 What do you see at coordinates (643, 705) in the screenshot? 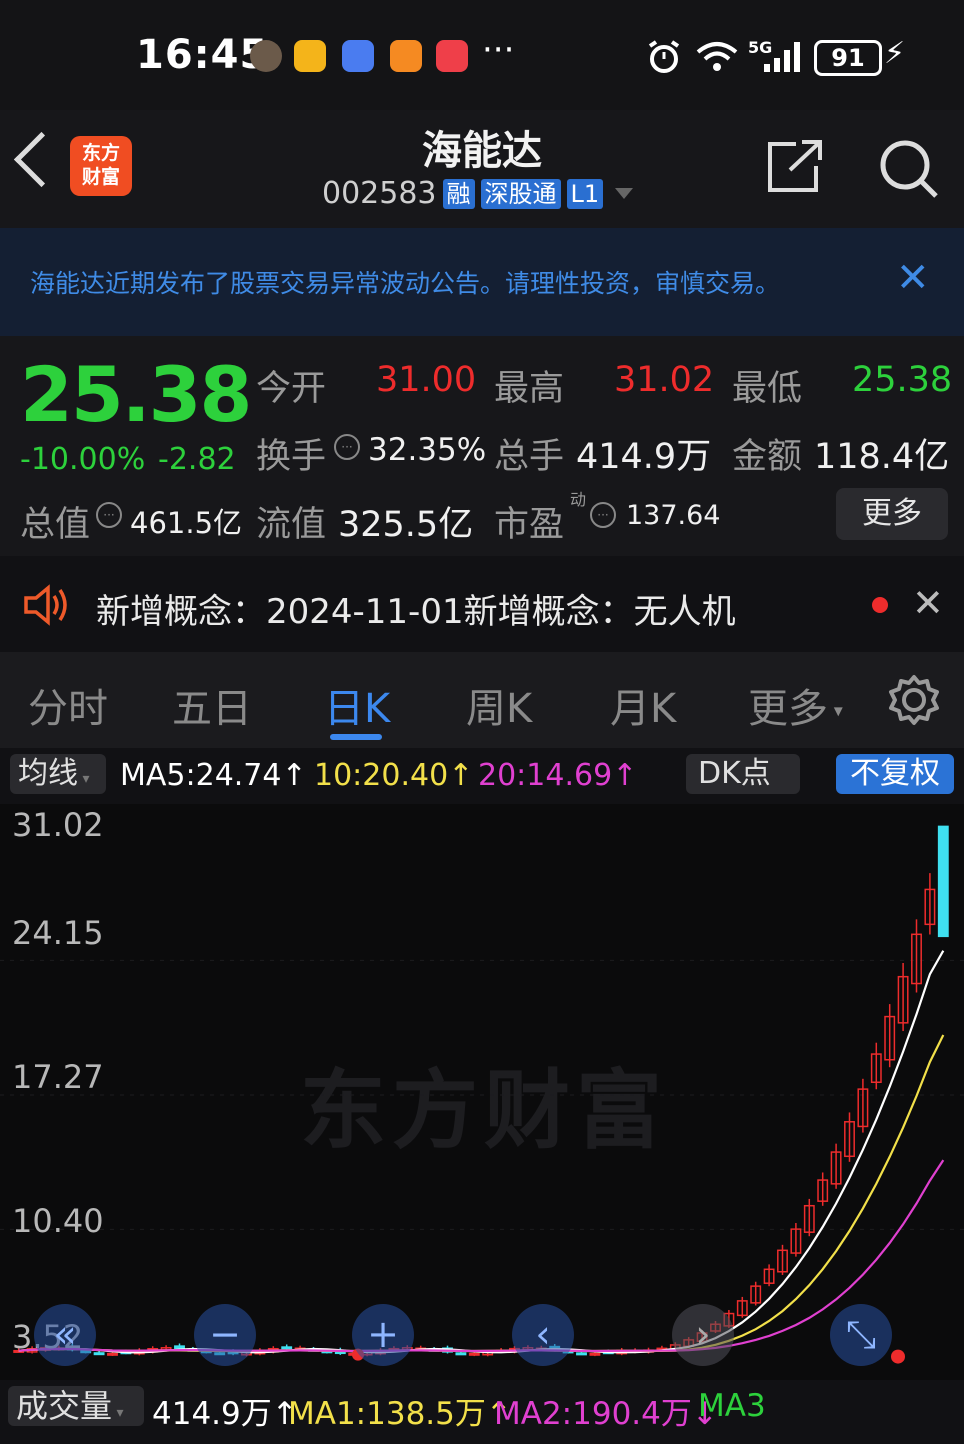
I see `tab-monthly-k: 月K` at bounding box center [643, 705].